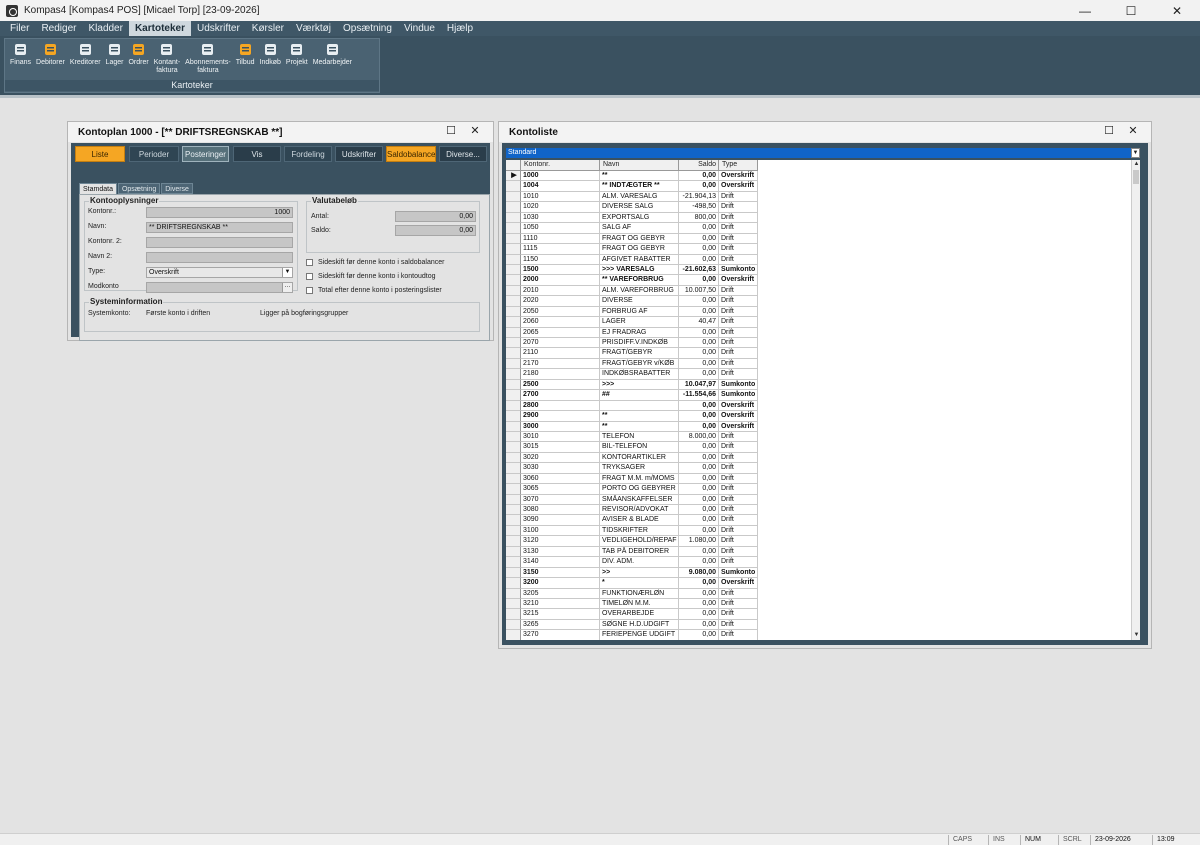 The height and width of the screenshot is (845, 1200). What do you see at coordinates (632, 374) in the screenshot?
I see `table-row: 2180 INDKØBSRABATTER 0,00 Drift` at bounding box center [632, 374].